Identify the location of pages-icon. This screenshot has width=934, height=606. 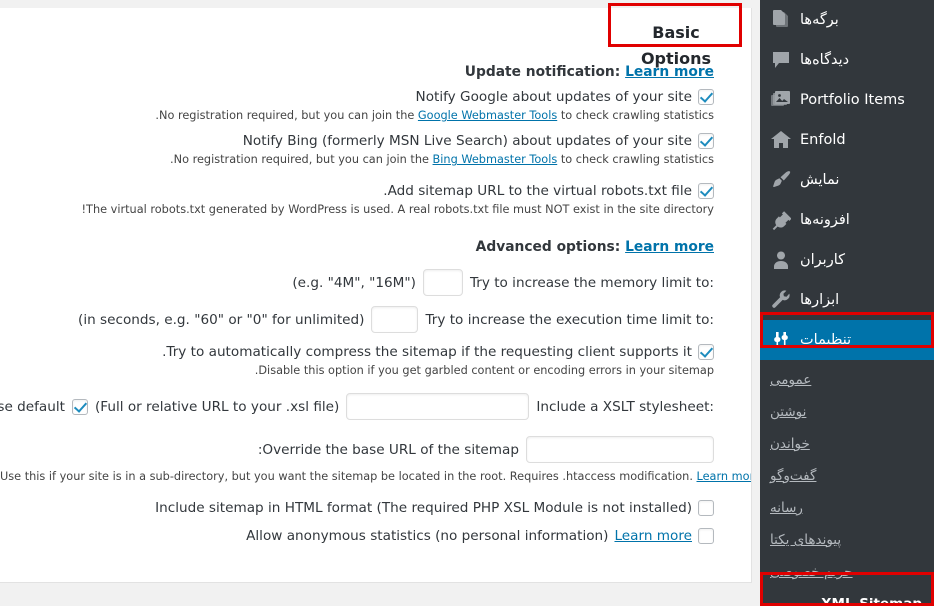
(781, 20).